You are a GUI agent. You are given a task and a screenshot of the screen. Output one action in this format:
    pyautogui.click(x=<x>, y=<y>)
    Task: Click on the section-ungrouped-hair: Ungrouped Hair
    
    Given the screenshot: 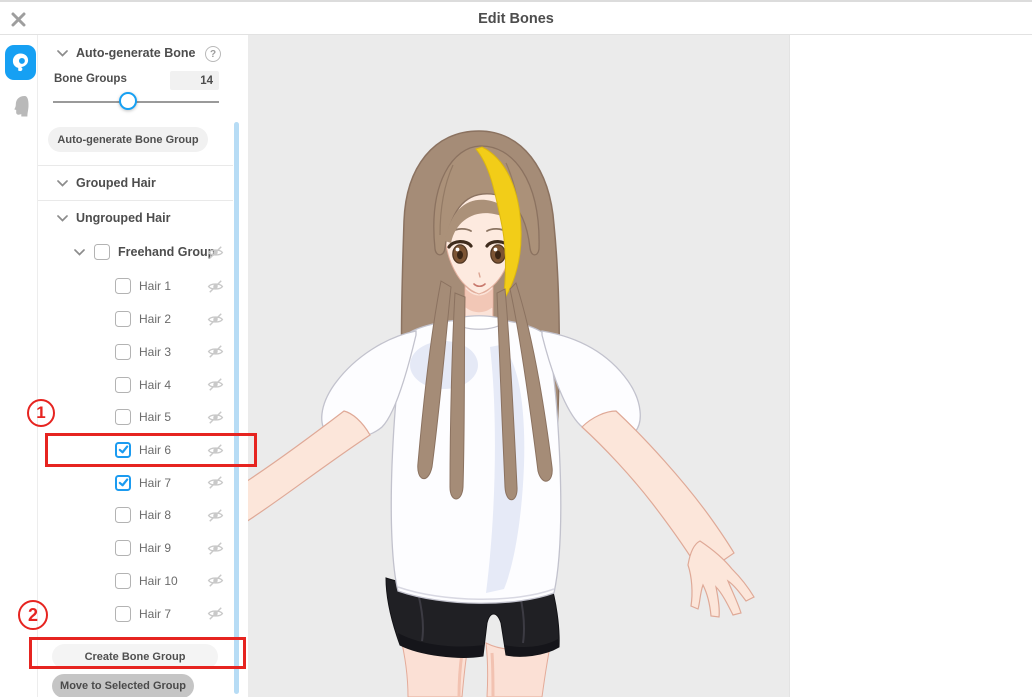 What is the action you would take?
    pyautogui.click(x=113, y=218)
    